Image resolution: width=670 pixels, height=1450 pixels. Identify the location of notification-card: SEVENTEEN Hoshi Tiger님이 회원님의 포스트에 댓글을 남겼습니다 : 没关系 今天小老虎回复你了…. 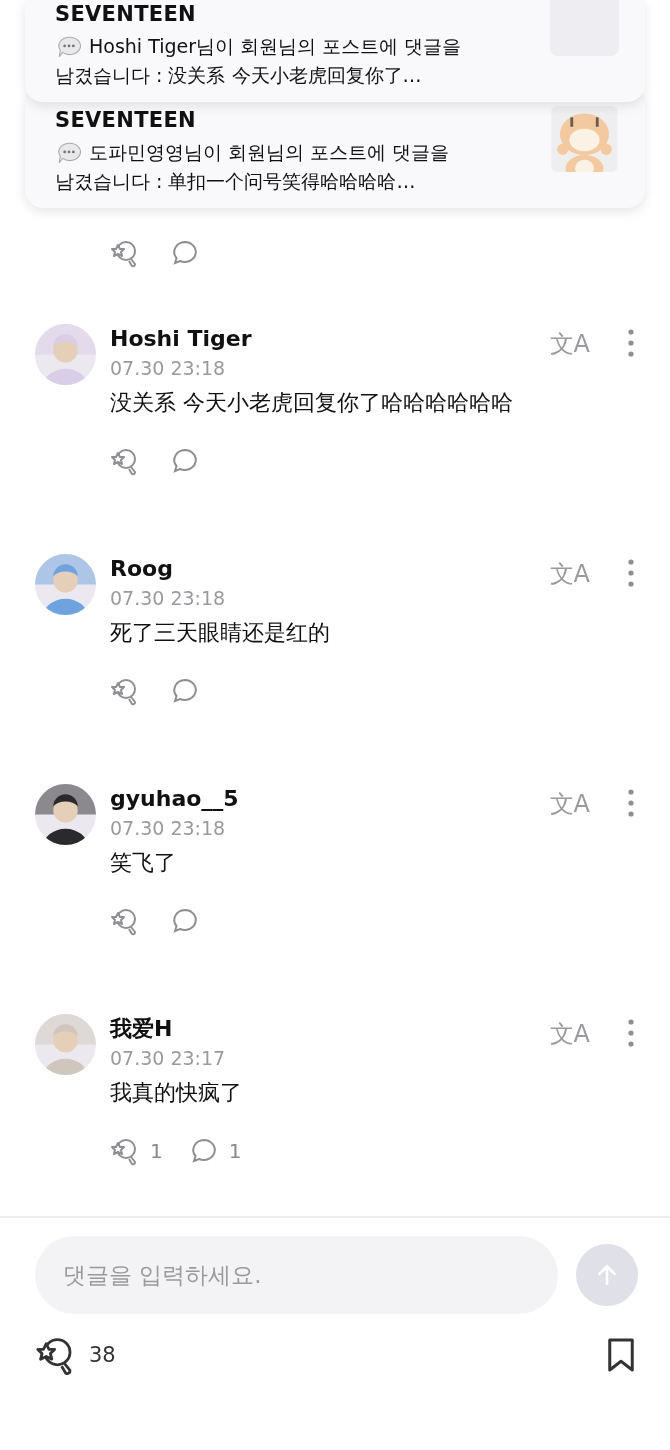
(335, 51).